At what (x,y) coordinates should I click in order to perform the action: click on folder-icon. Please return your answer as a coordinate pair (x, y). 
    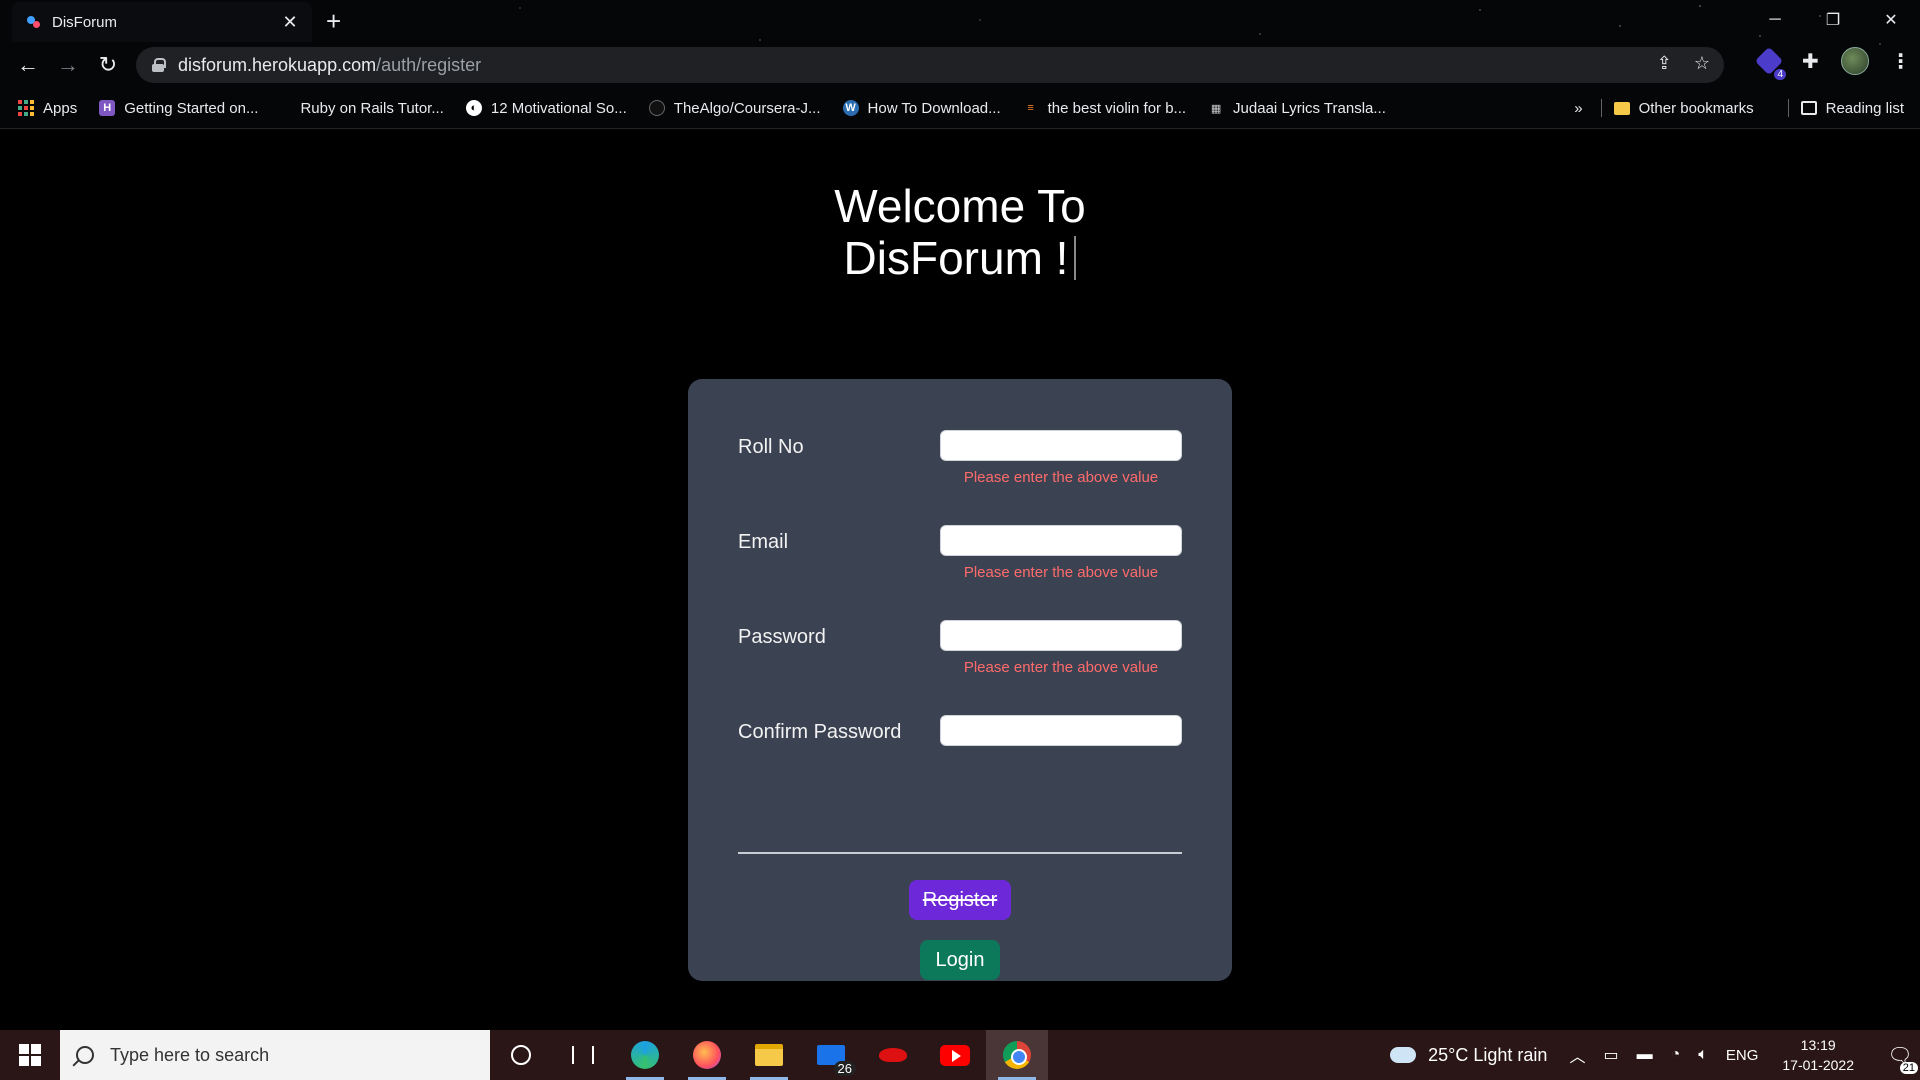
    Looking at the image, I should click on (1621, 108).